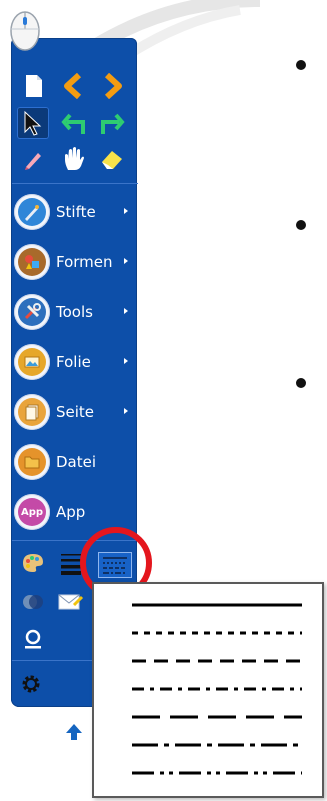 This screenshot has height=801, width=327. What do you see at coordinates (71, 512) in the screenshot?
I see `menu-label: App` at bounding box center [71, 512].